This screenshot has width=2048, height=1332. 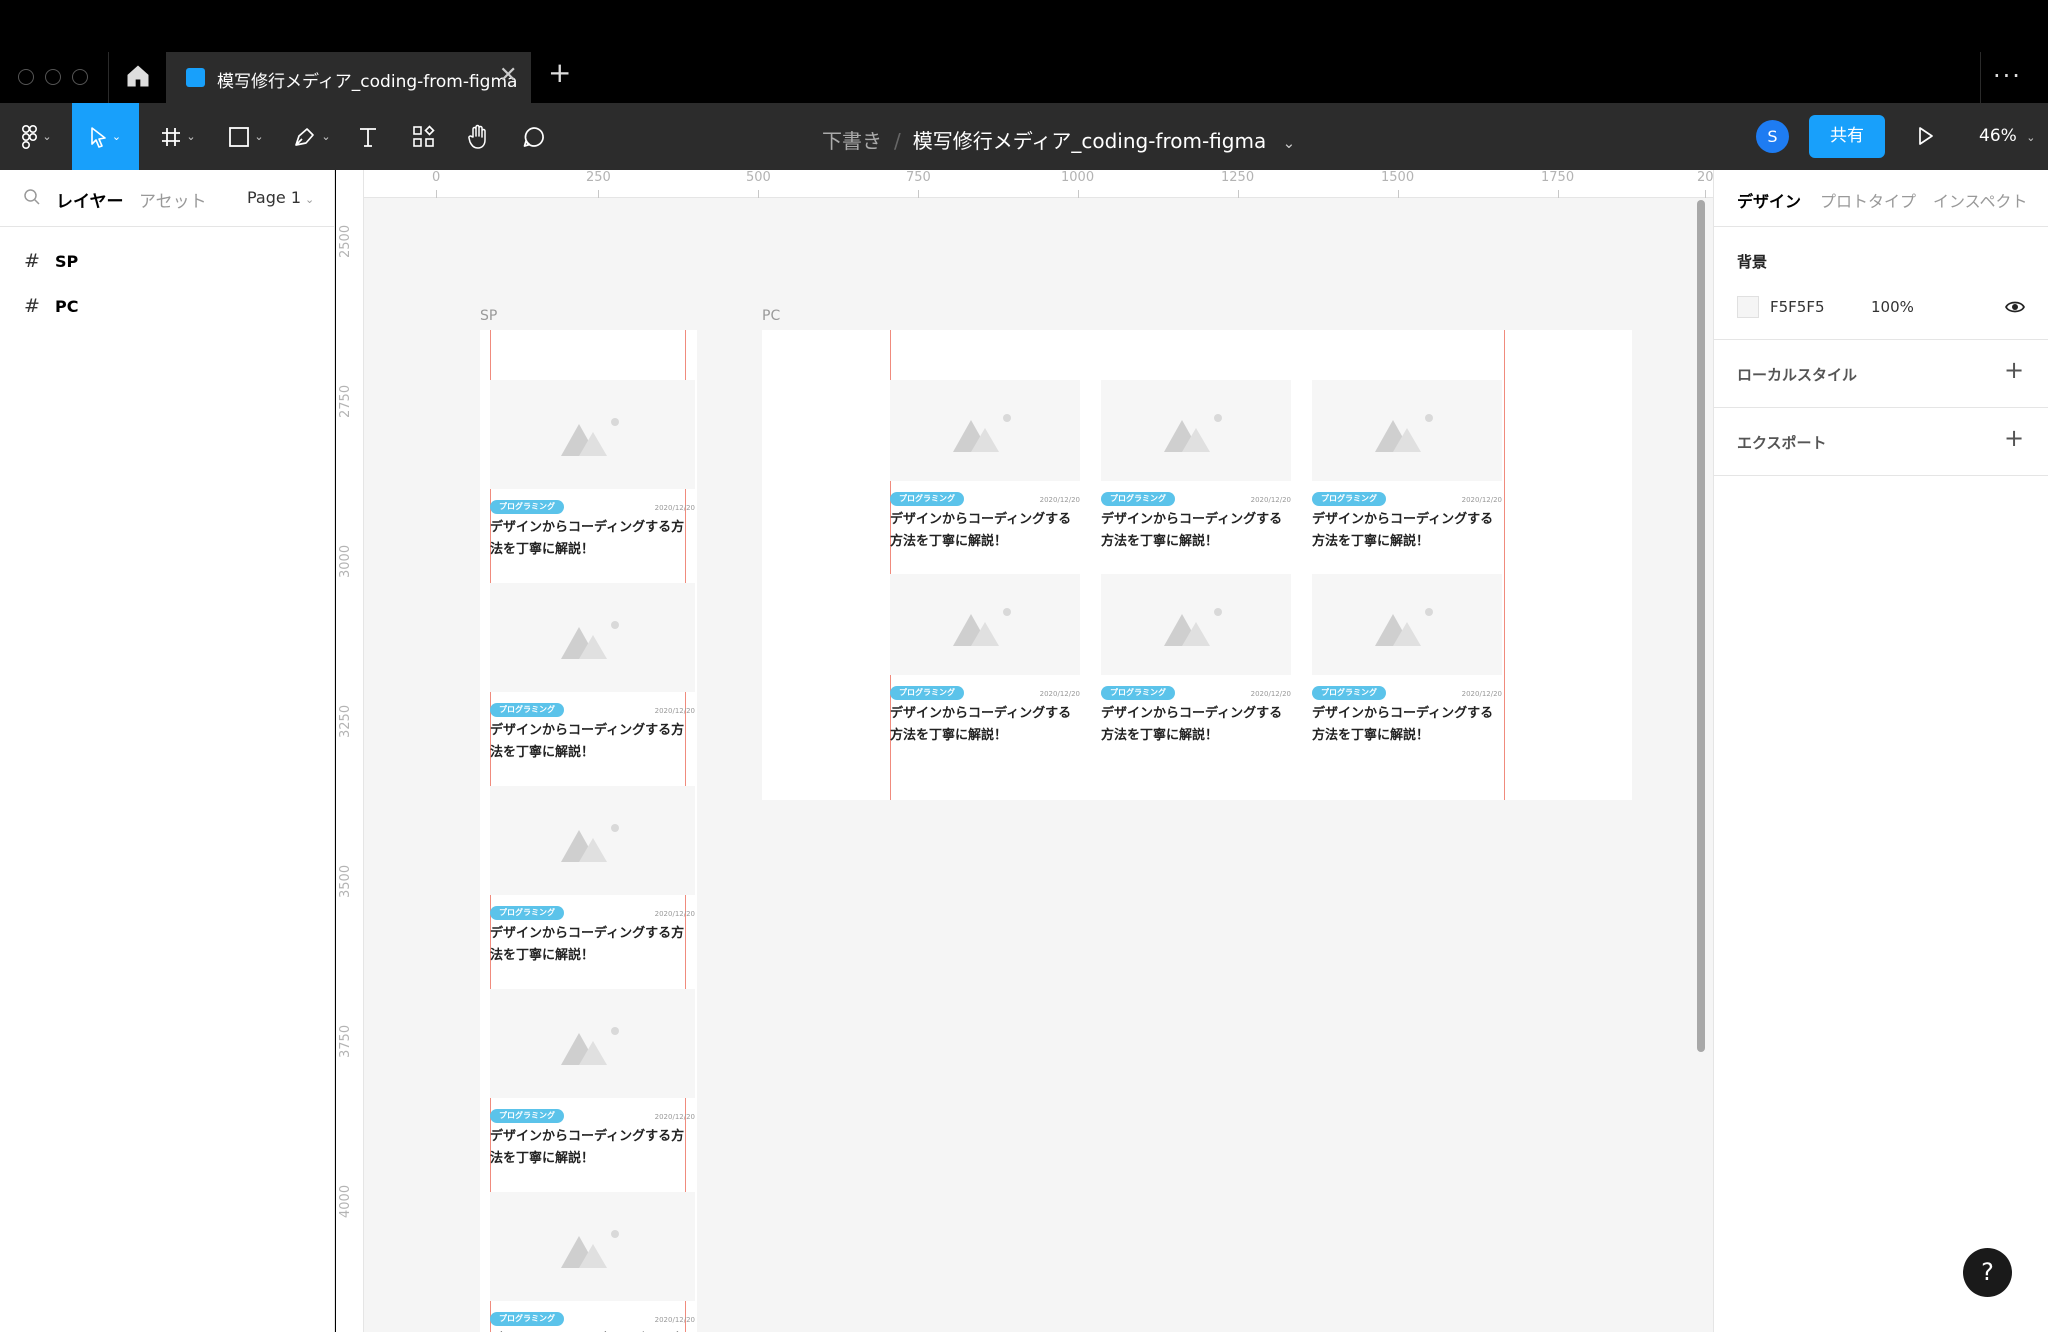 What do you see at coordinates (1089, 141) in the screenshot?
I see `breadcrumb-file-name: 模写修行メディア_coding-from-figma` at bounding box center [1089, 141].